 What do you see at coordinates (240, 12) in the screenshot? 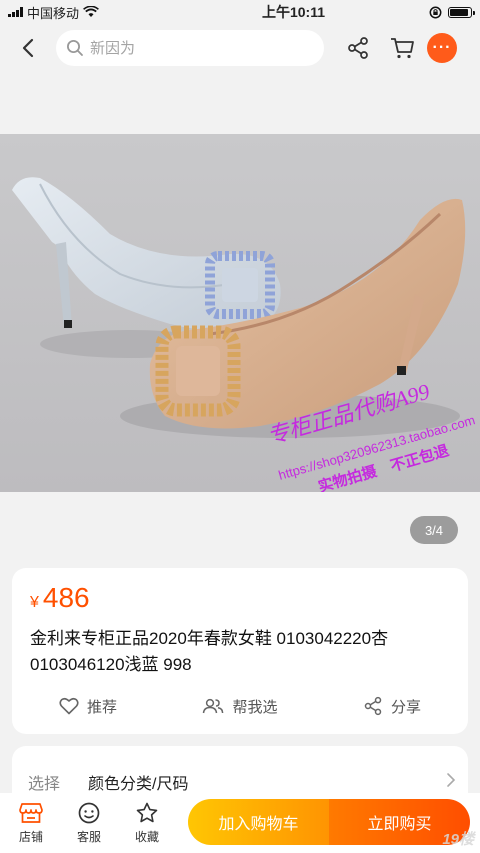
I see `status-bar: 中国移动 上午10:11` at bounding box center [240, 12].